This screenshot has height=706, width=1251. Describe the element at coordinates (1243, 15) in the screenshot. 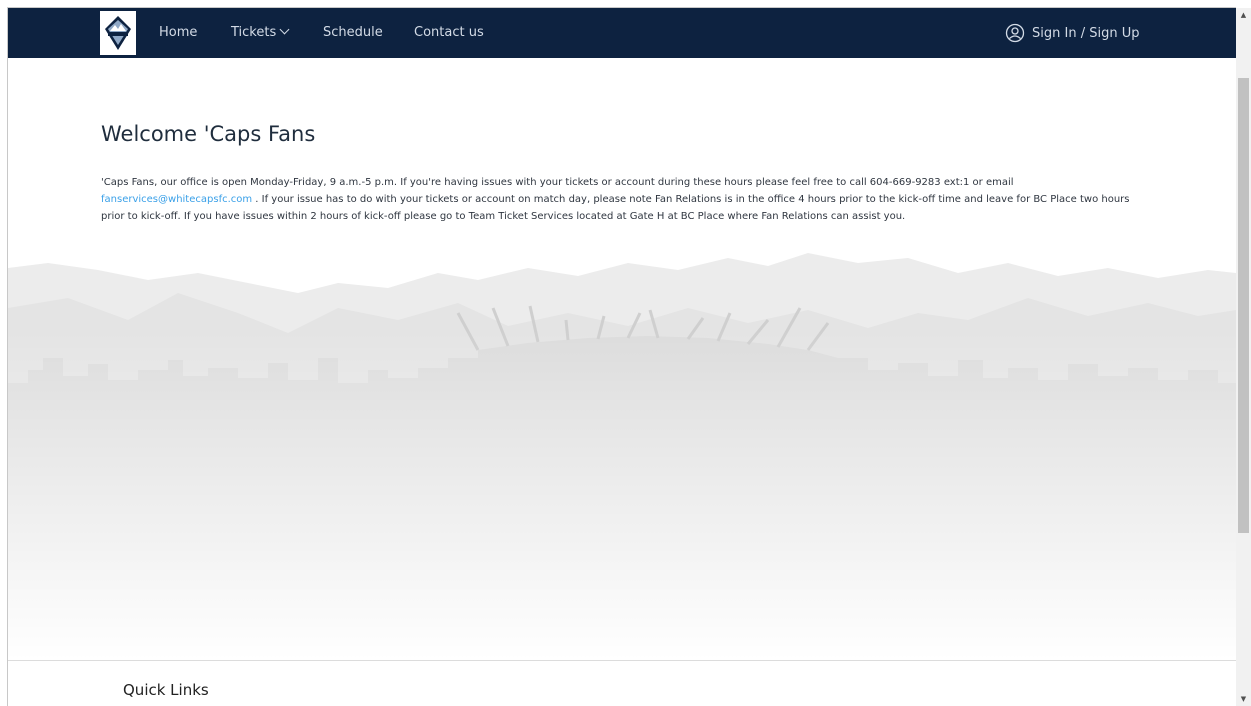

I see `arrow-up-icon: ▲` at that location.